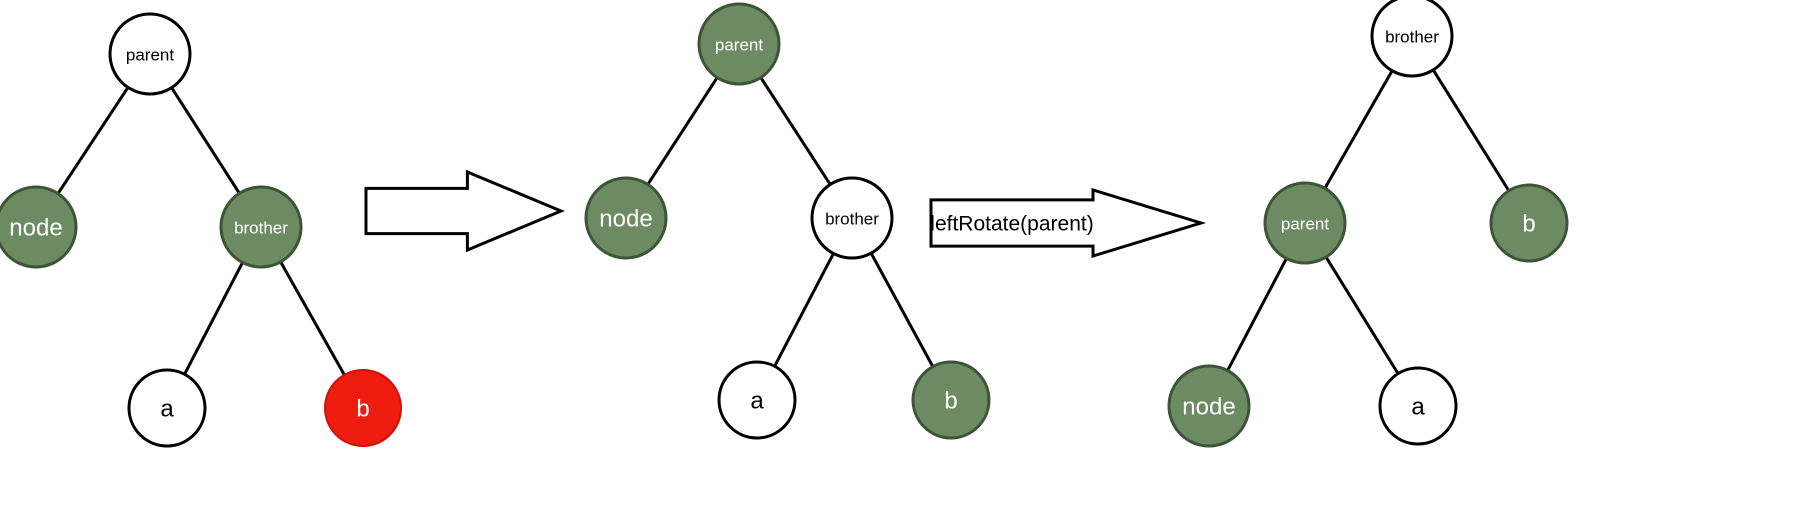  I want to click on transform-arrow, so click(464, 211).